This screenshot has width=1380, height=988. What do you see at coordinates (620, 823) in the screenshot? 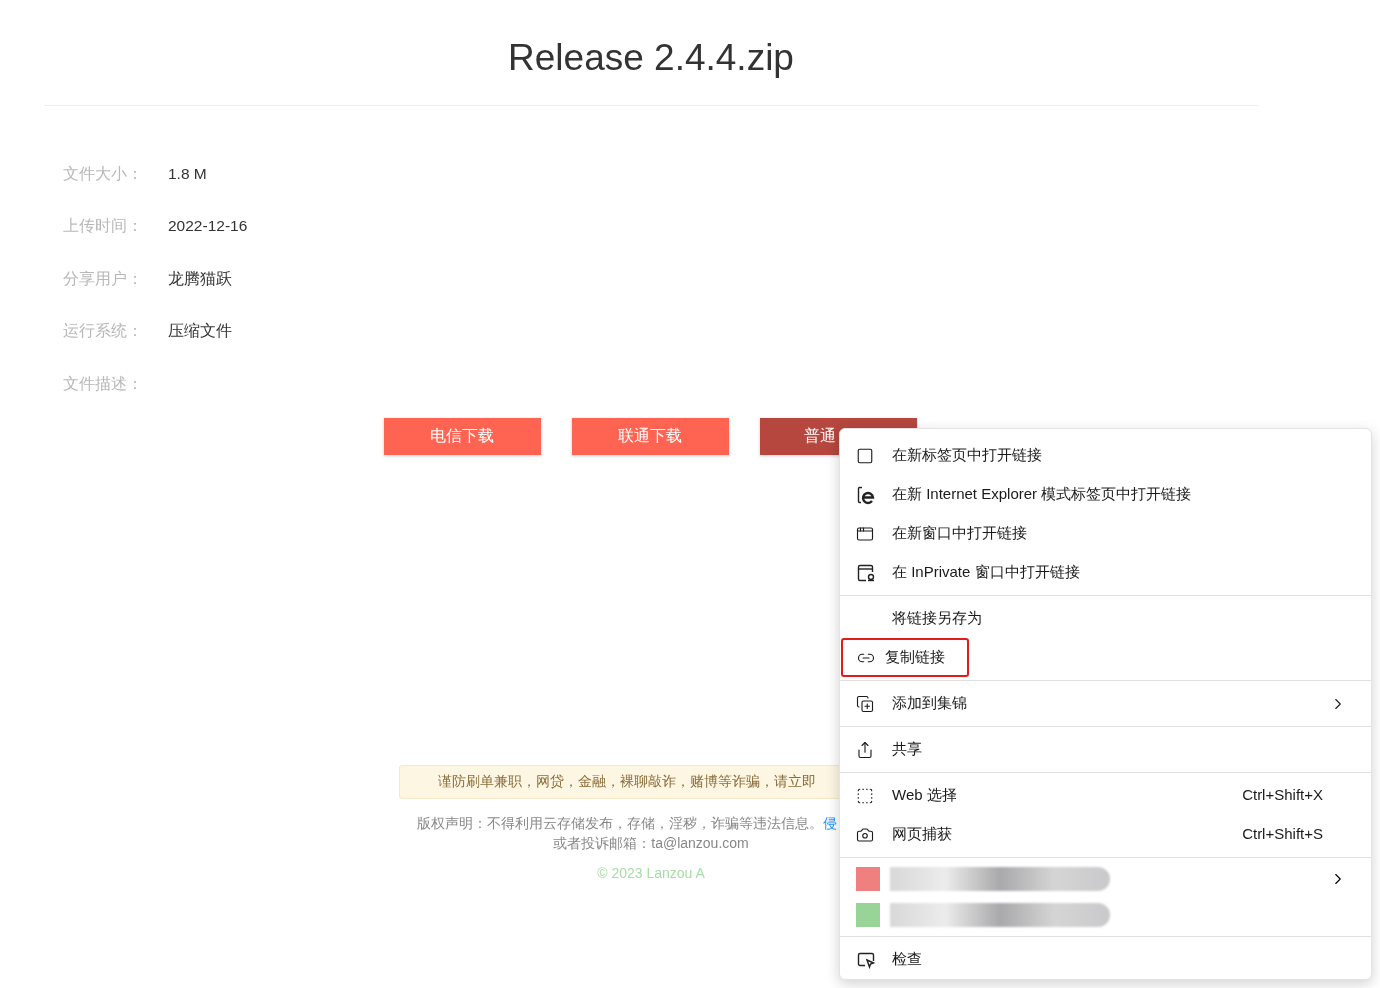
I see `copyright-notice: 版权声明：不得利用云存储发布，存储，淫秽，诈骗等违法信息。` at bounding box center [620, 823].